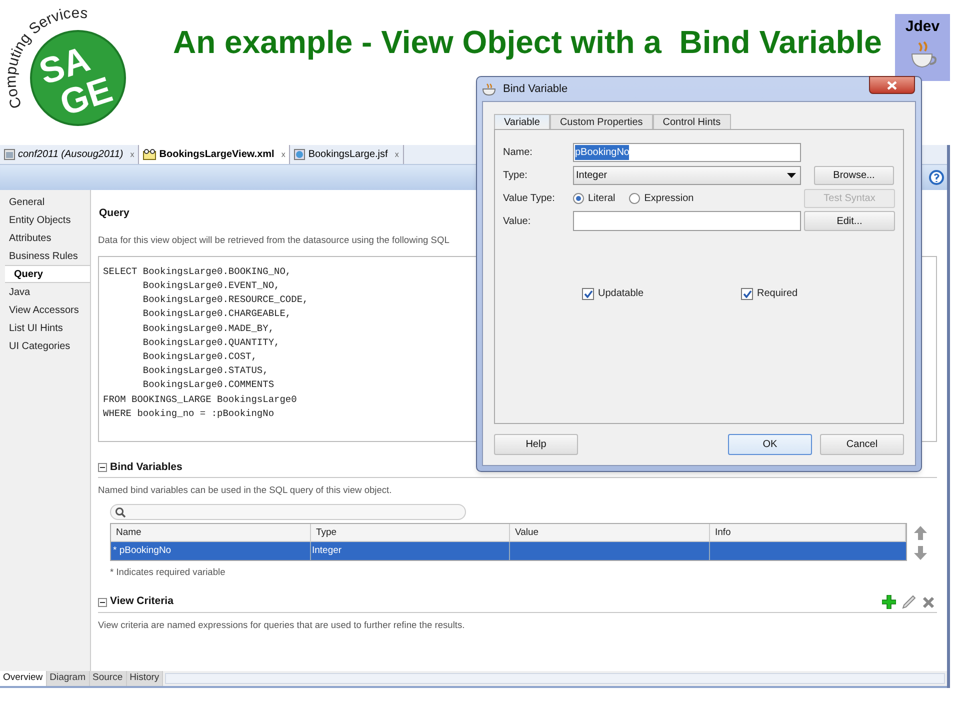 The width and height of the screenshot is (960, 720). What do you see at coordinates (208, 385) in the screenshot?
I see `code-line: BookingsLarge0.COMMENTS` at bounding box center [208, 385].